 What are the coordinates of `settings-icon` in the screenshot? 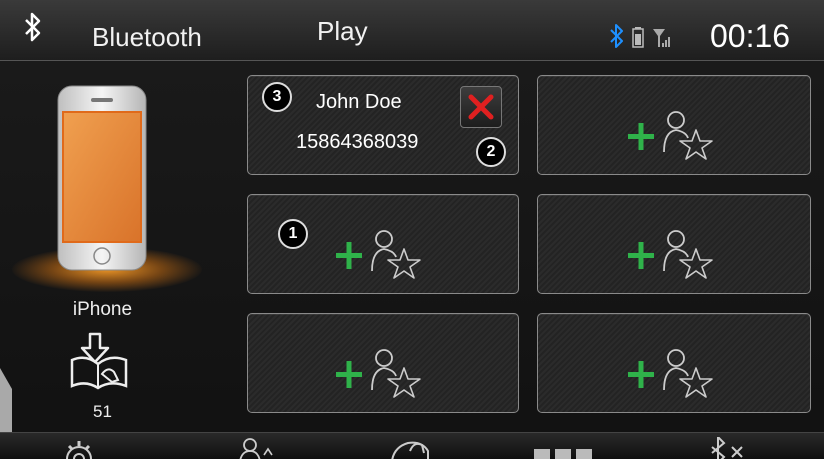 It's located at (79, 448).